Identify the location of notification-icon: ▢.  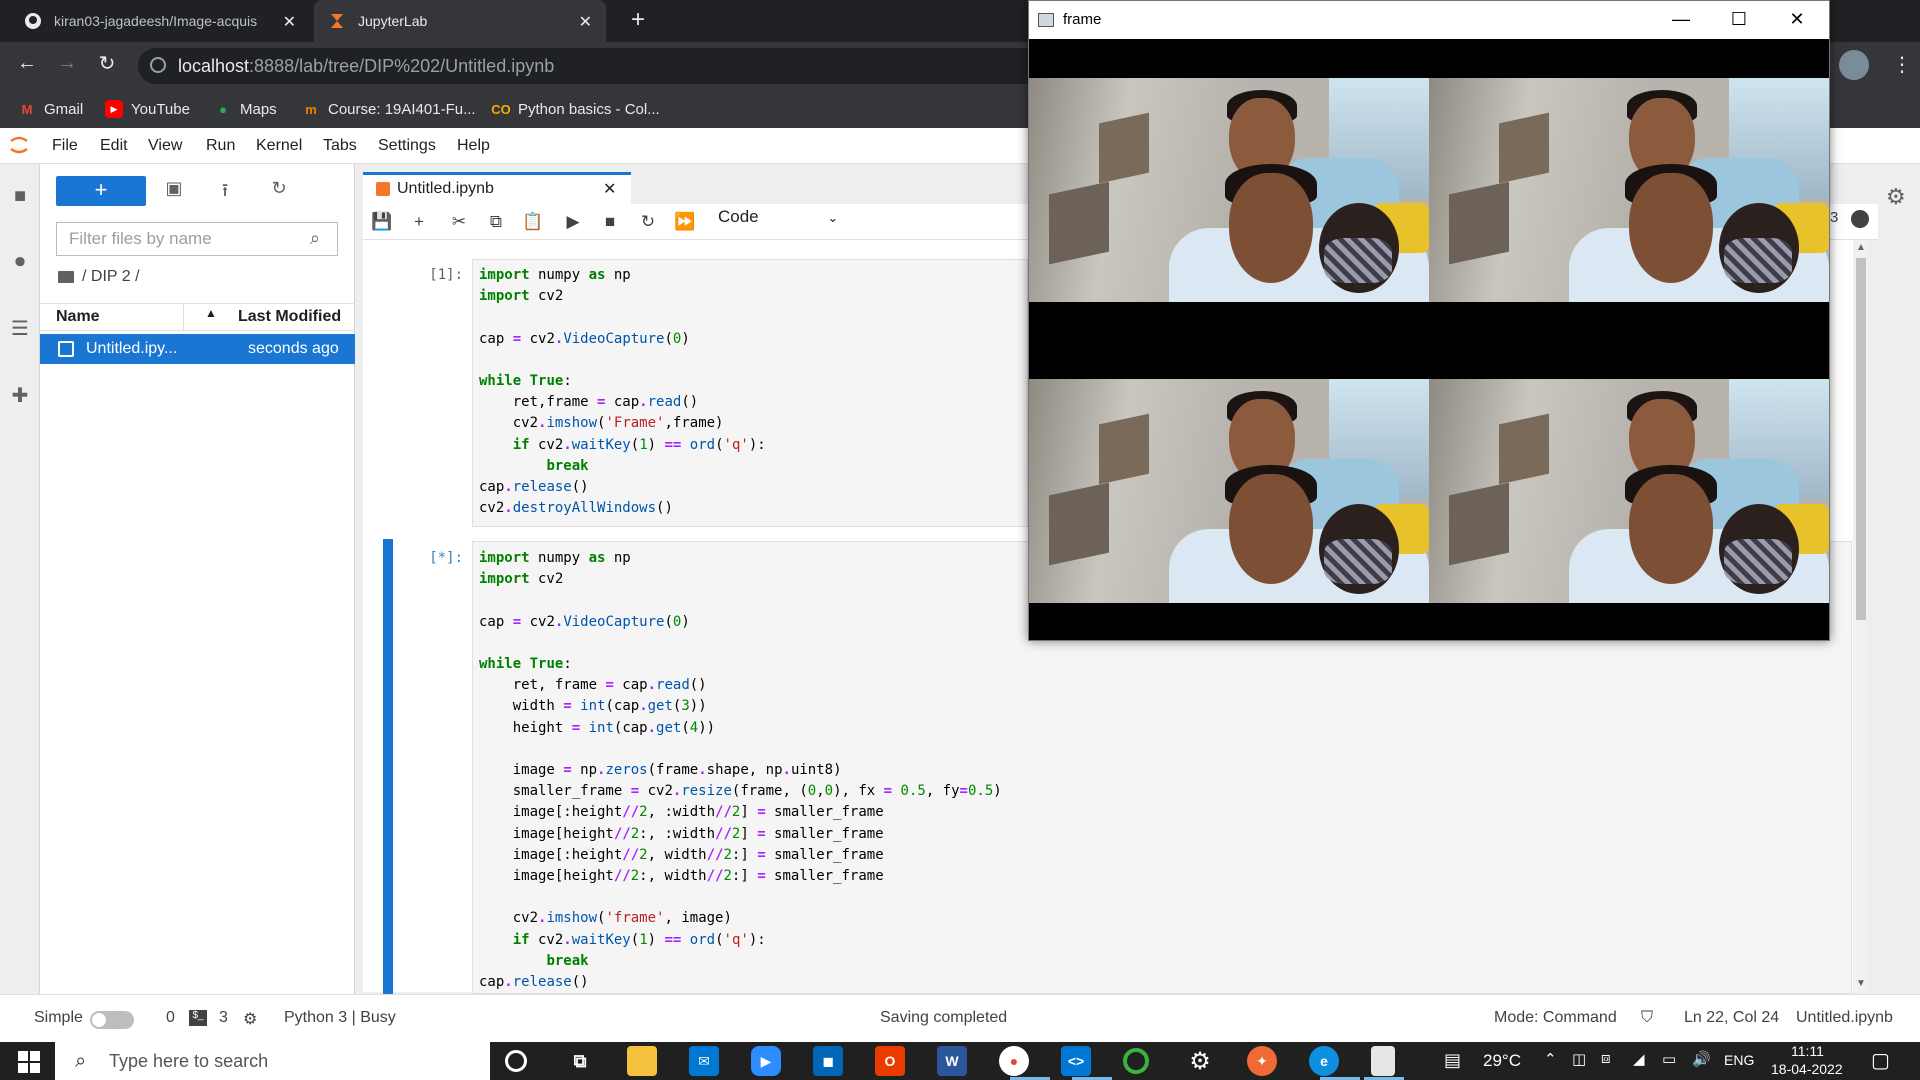
(1880, 1060).